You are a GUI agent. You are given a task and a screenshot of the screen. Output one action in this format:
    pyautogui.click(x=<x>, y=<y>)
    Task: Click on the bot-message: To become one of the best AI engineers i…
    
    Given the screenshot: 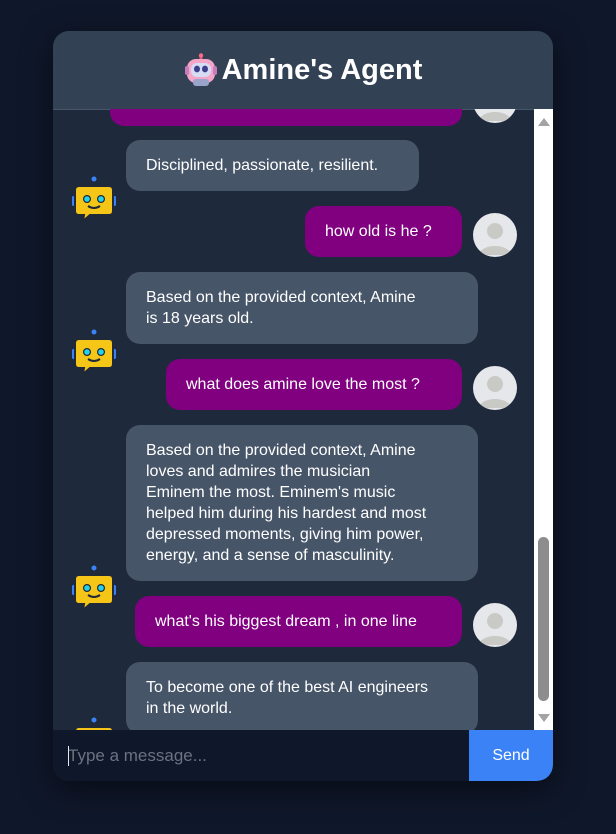 What is the action you would take?
    pyautogui.click(x=302, y=696)
    